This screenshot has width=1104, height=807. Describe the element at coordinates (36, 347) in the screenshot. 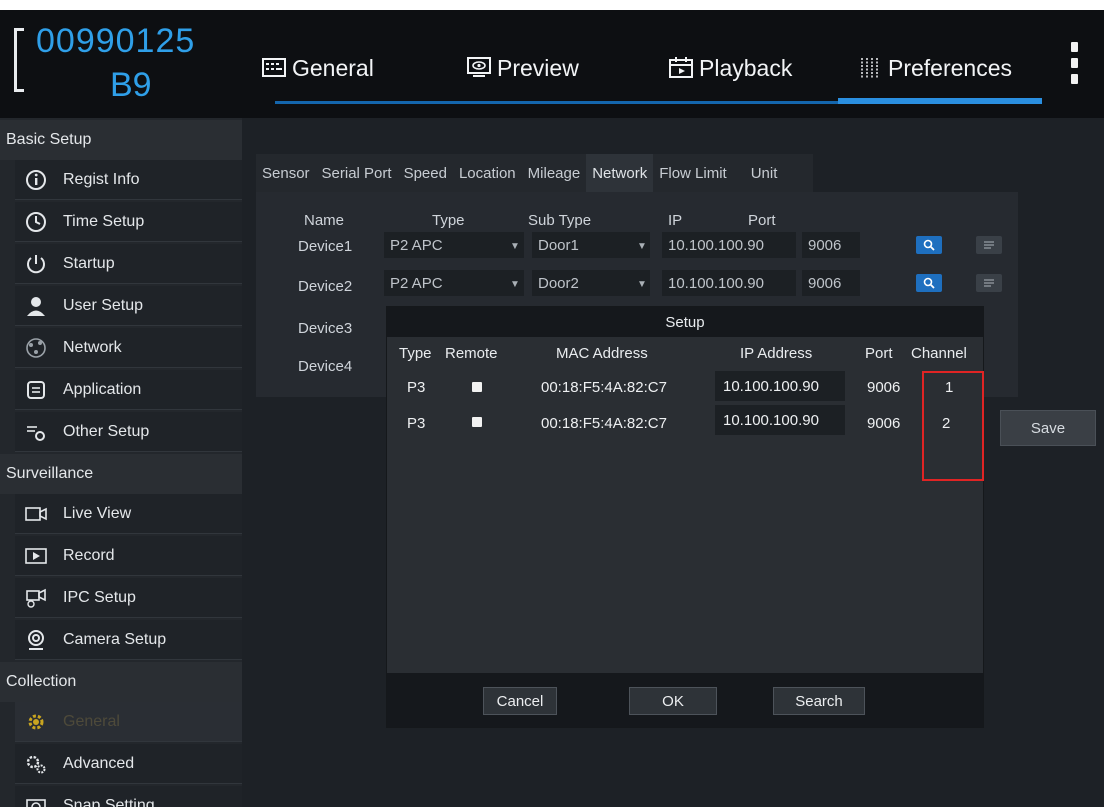

I see `network-icon` at that location.